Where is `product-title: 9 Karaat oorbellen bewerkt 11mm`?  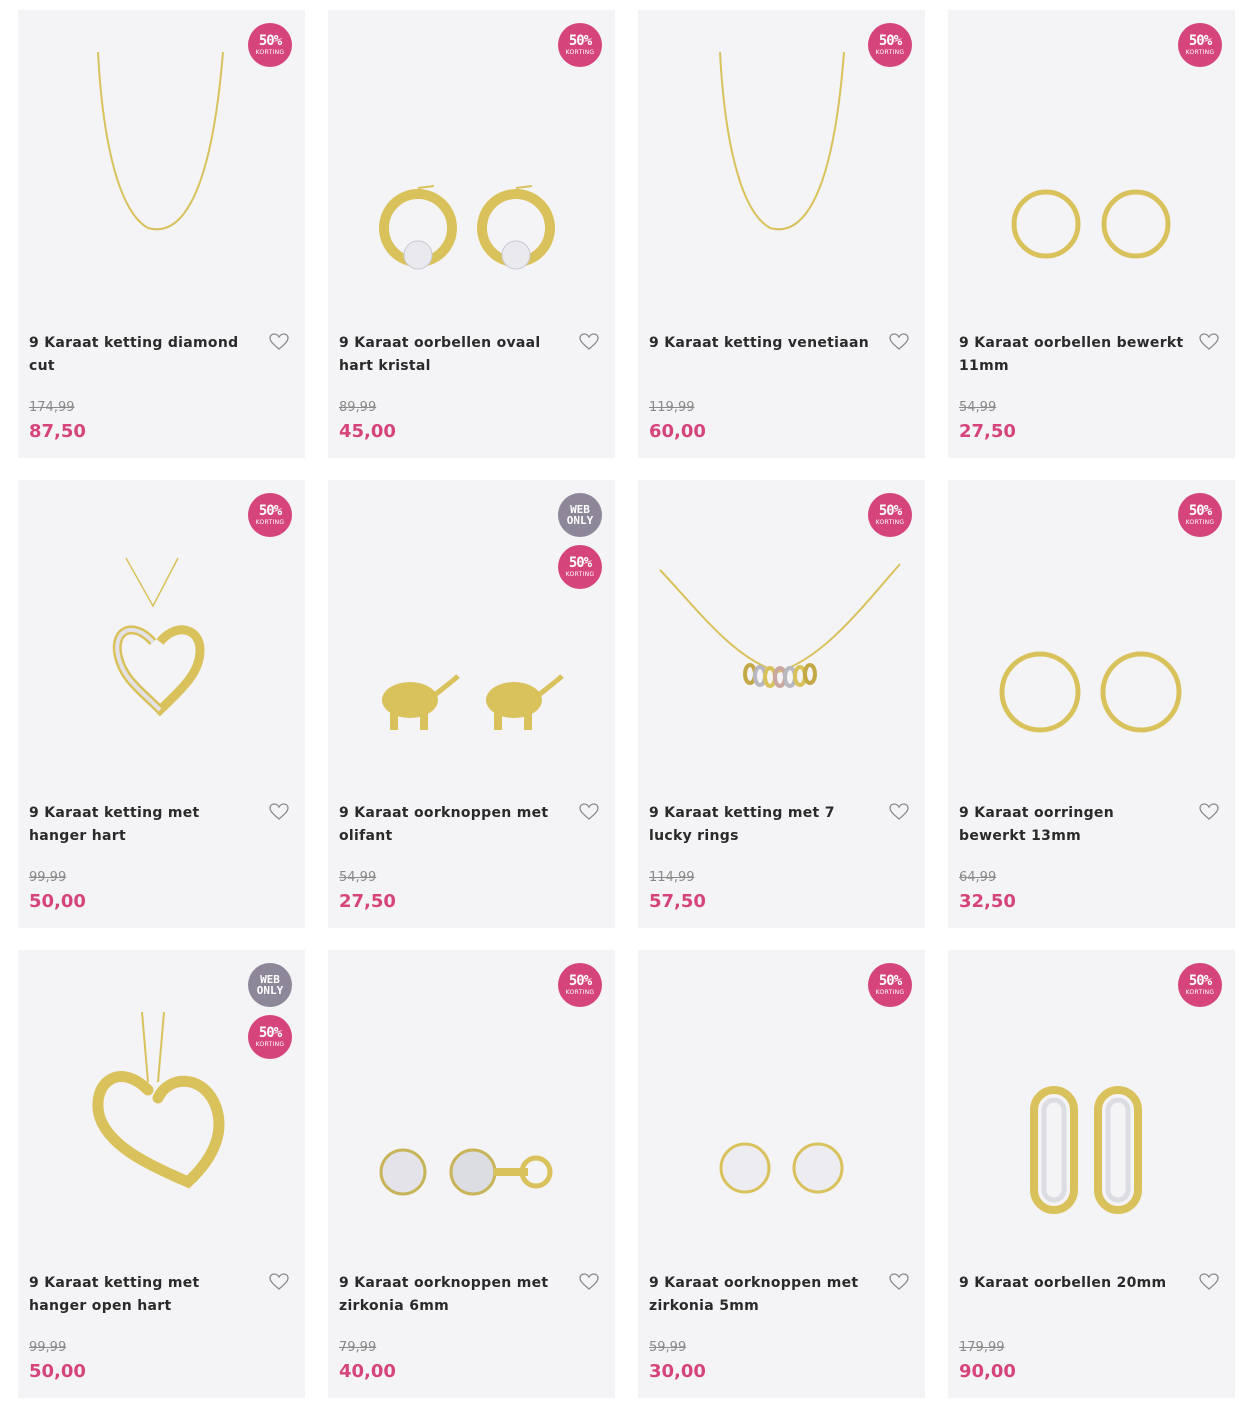 product-title: 9 Karaat oorbellen bewerkt 11mm is located at coordinates (1071, 355).